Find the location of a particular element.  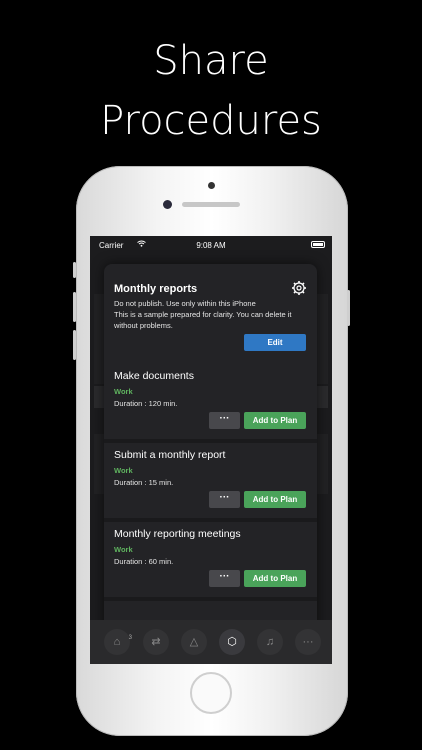

task-name: Submit a monthly report is located at coordinates (170, 455).